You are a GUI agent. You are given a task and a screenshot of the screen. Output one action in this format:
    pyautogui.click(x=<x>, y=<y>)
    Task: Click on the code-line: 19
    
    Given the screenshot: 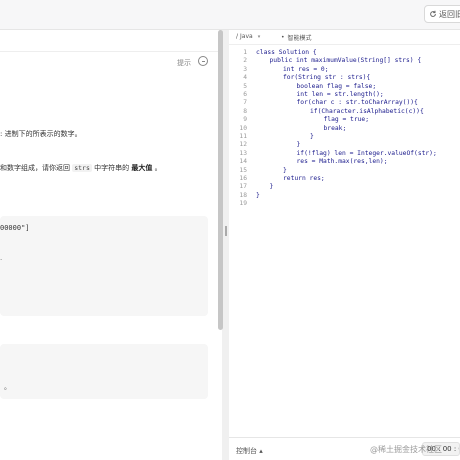 What is the action you would take?
    pyautogui.click(x=344, y=204)
    